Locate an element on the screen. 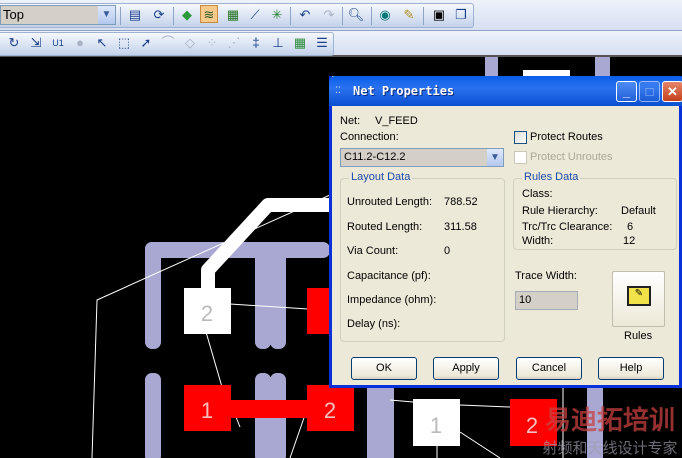 Image resolution: width=682 pixels, height=458 pixels. disabled-fanout-icon: ⋰ is located at coordinates (234, 43).